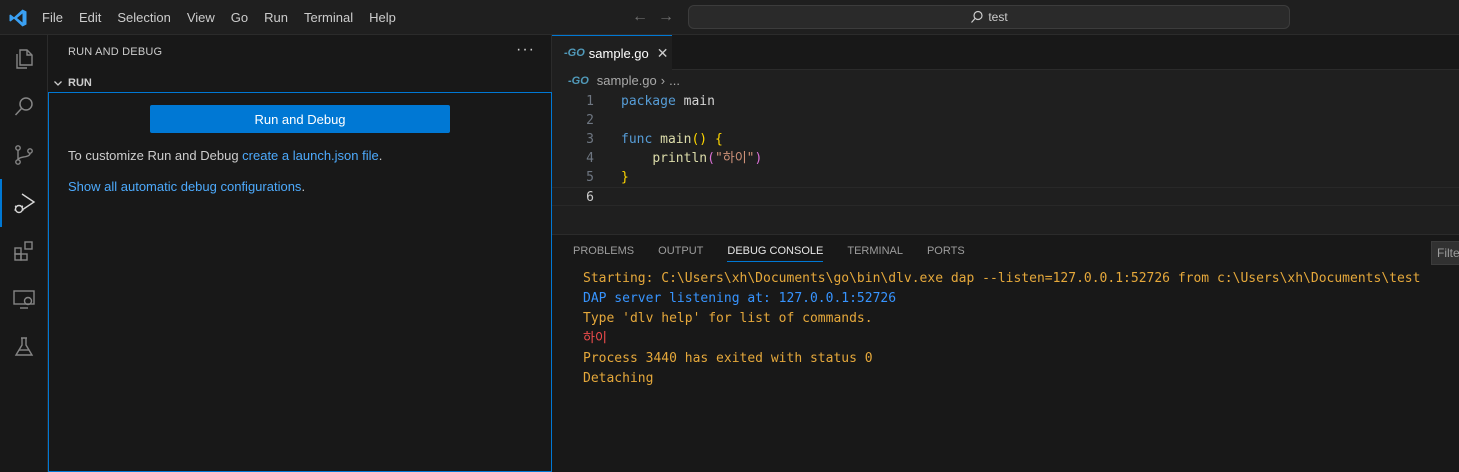 The image size is (1459, 472). I want to click on line-number: 5, so click(590, 177).